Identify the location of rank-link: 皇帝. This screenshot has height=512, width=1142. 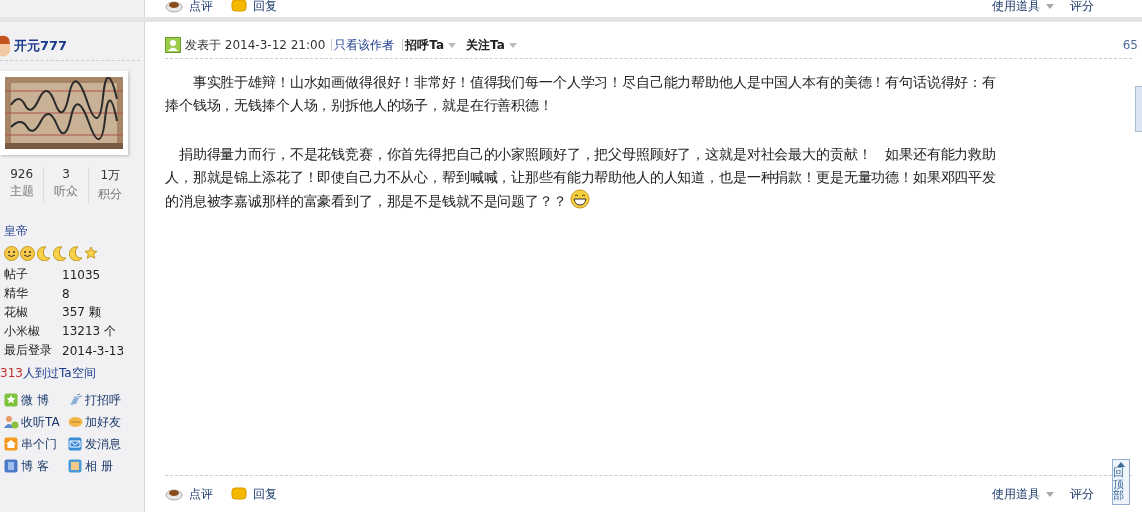
(74, 231).